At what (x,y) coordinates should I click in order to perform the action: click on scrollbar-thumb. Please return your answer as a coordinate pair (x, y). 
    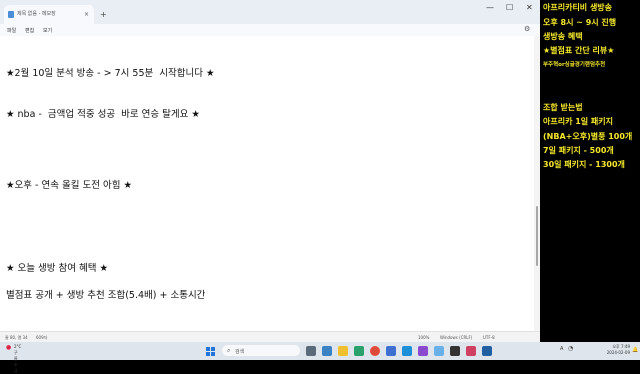
    Looking at the image, I should click on (537, 236).